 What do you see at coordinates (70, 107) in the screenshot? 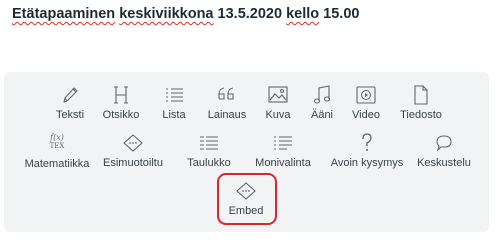
I see `tool-text-button: Teksti` at bounding box center [70, 107].